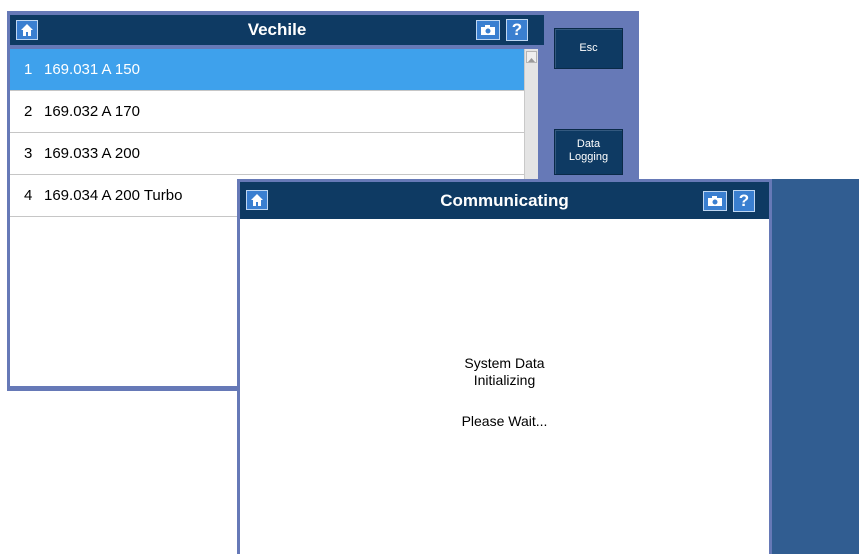  Describe the element at coordinates (92, 69) in the screenshot. I see `list-item-label: 169.031 A 150` at that location.